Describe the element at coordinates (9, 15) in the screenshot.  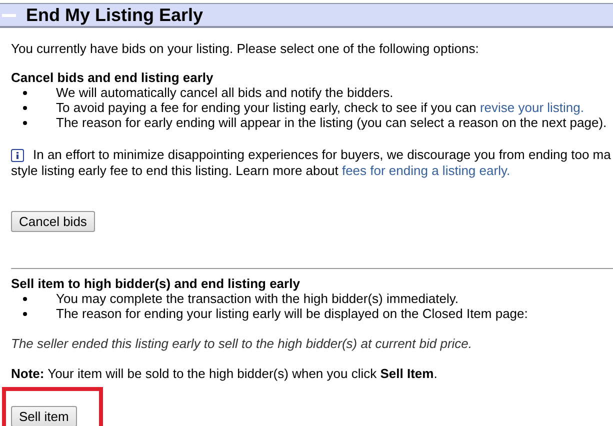
I see `collapse-icon` at that location.